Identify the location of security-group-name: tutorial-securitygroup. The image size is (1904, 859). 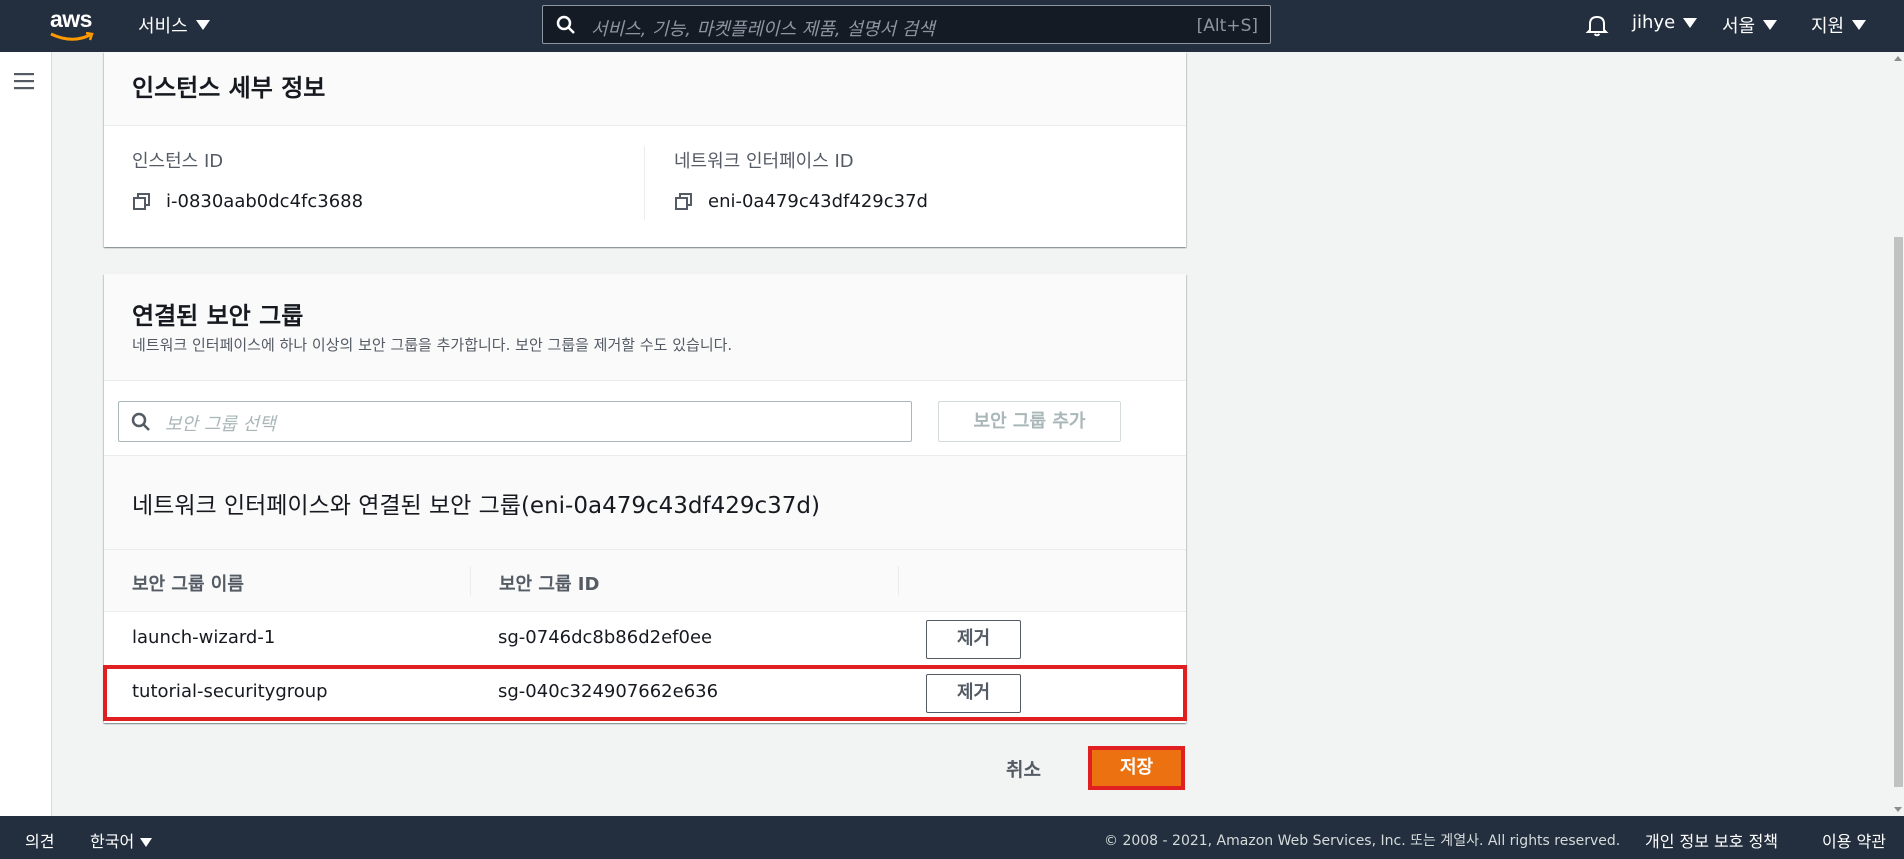
(230, 691).